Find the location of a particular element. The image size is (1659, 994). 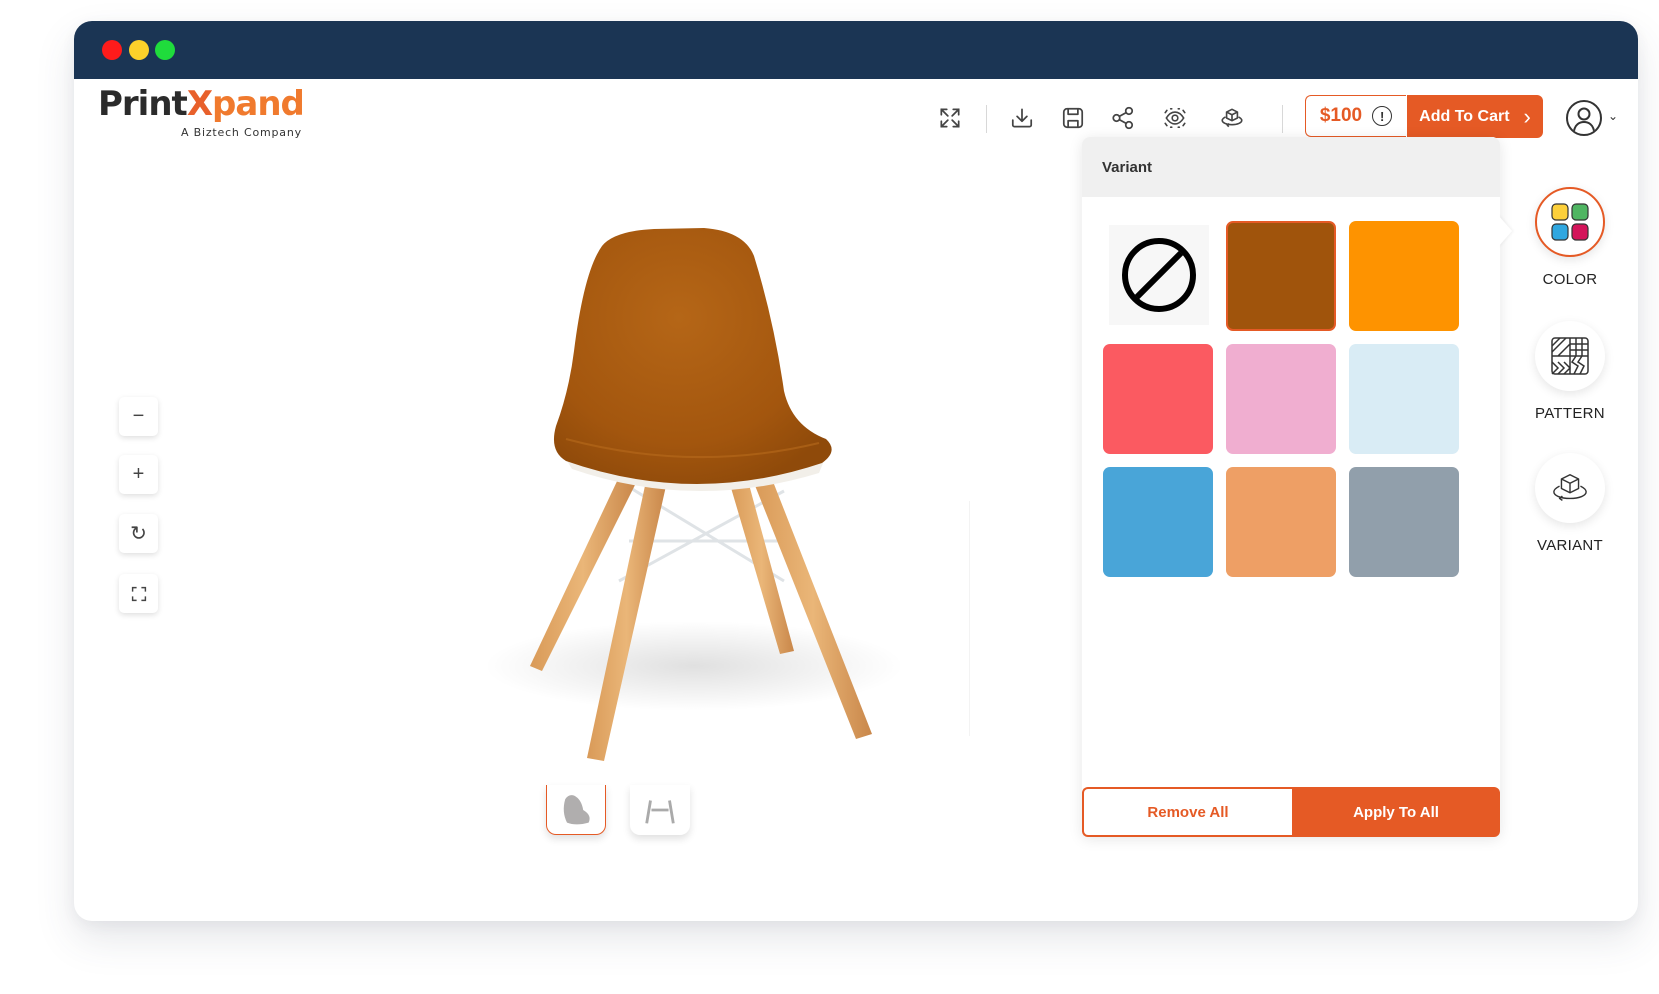

swatch-coral-red is located at coordinates (1158, 399).